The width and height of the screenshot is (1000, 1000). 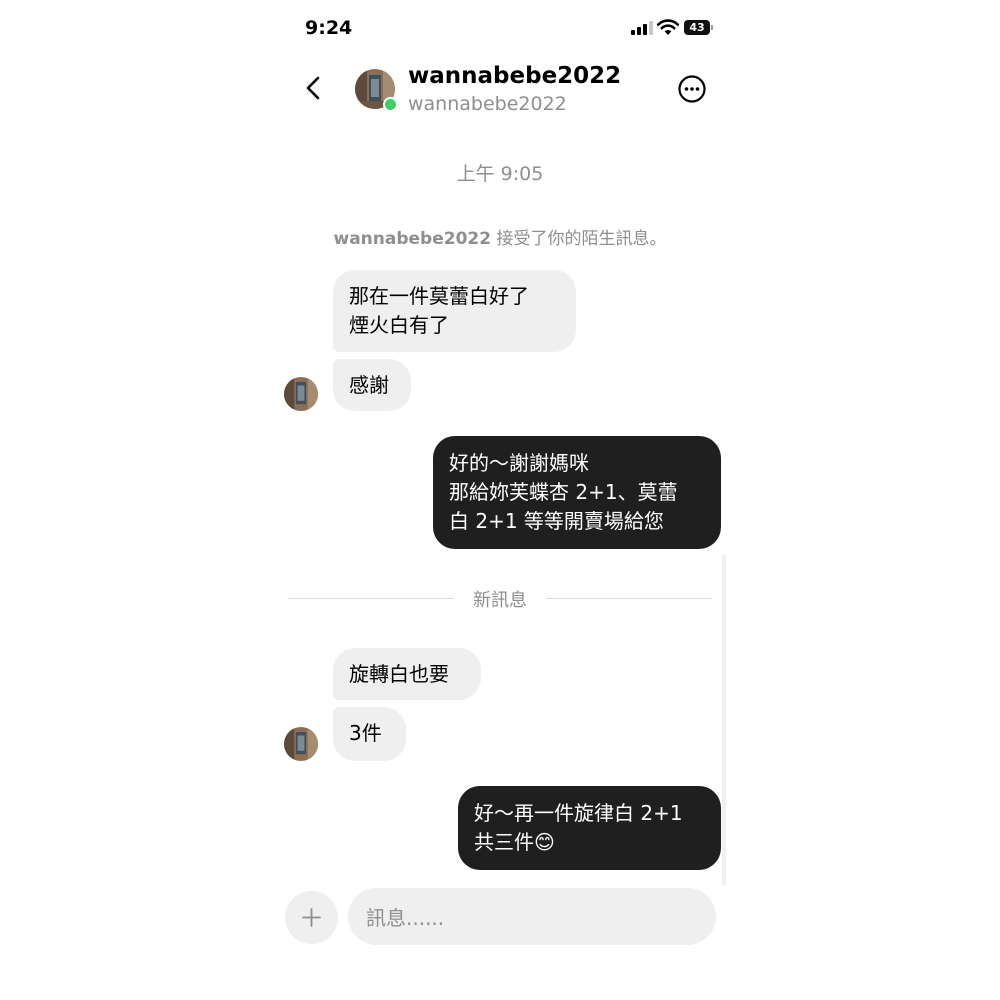 I want to click on incoming-message-bubble: 3件, so click(x=369, y=734).